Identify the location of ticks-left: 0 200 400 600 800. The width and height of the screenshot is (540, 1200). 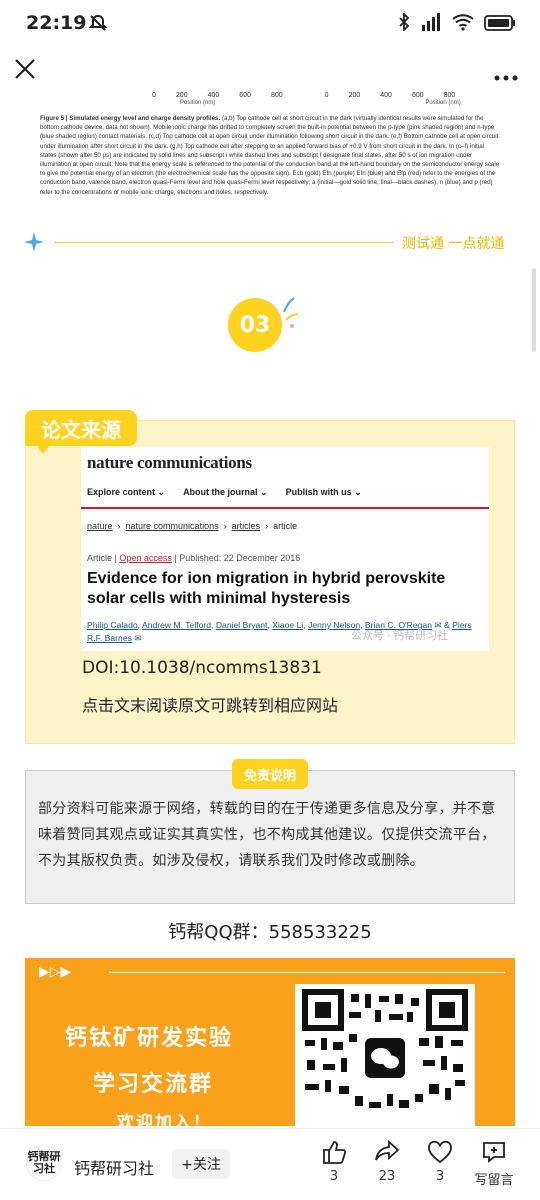
(217, 95).